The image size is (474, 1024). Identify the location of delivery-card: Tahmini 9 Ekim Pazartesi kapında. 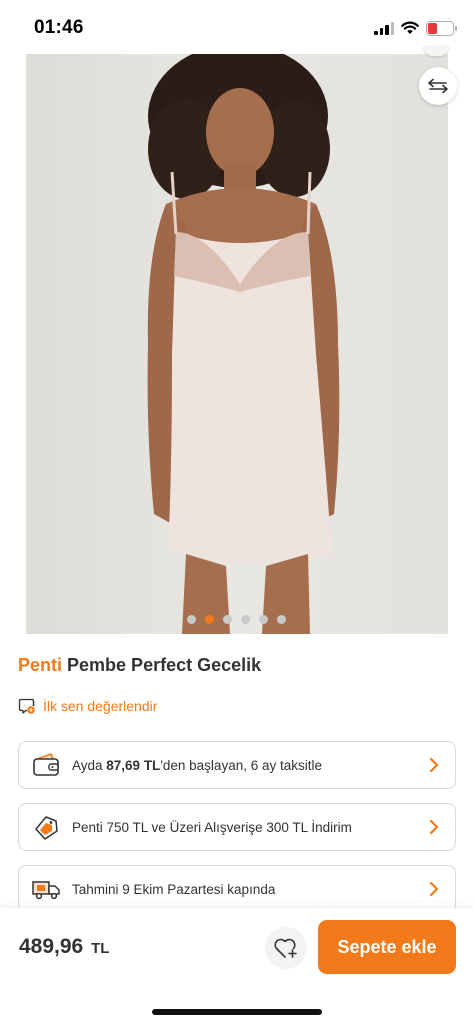
(237, 889).